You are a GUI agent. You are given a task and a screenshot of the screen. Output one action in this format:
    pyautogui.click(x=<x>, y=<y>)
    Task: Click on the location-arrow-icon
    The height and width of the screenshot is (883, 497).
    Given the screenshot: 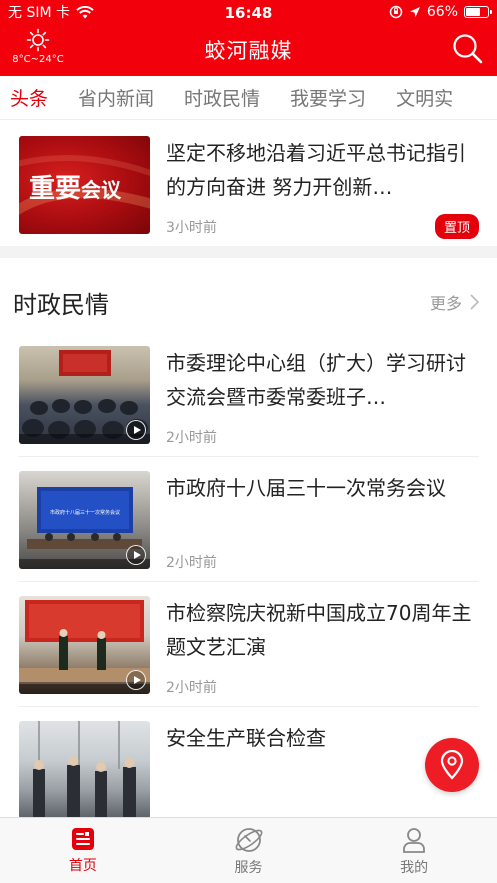 What is the action you would take?
    pyautogui.click(x=414, y=12)
    